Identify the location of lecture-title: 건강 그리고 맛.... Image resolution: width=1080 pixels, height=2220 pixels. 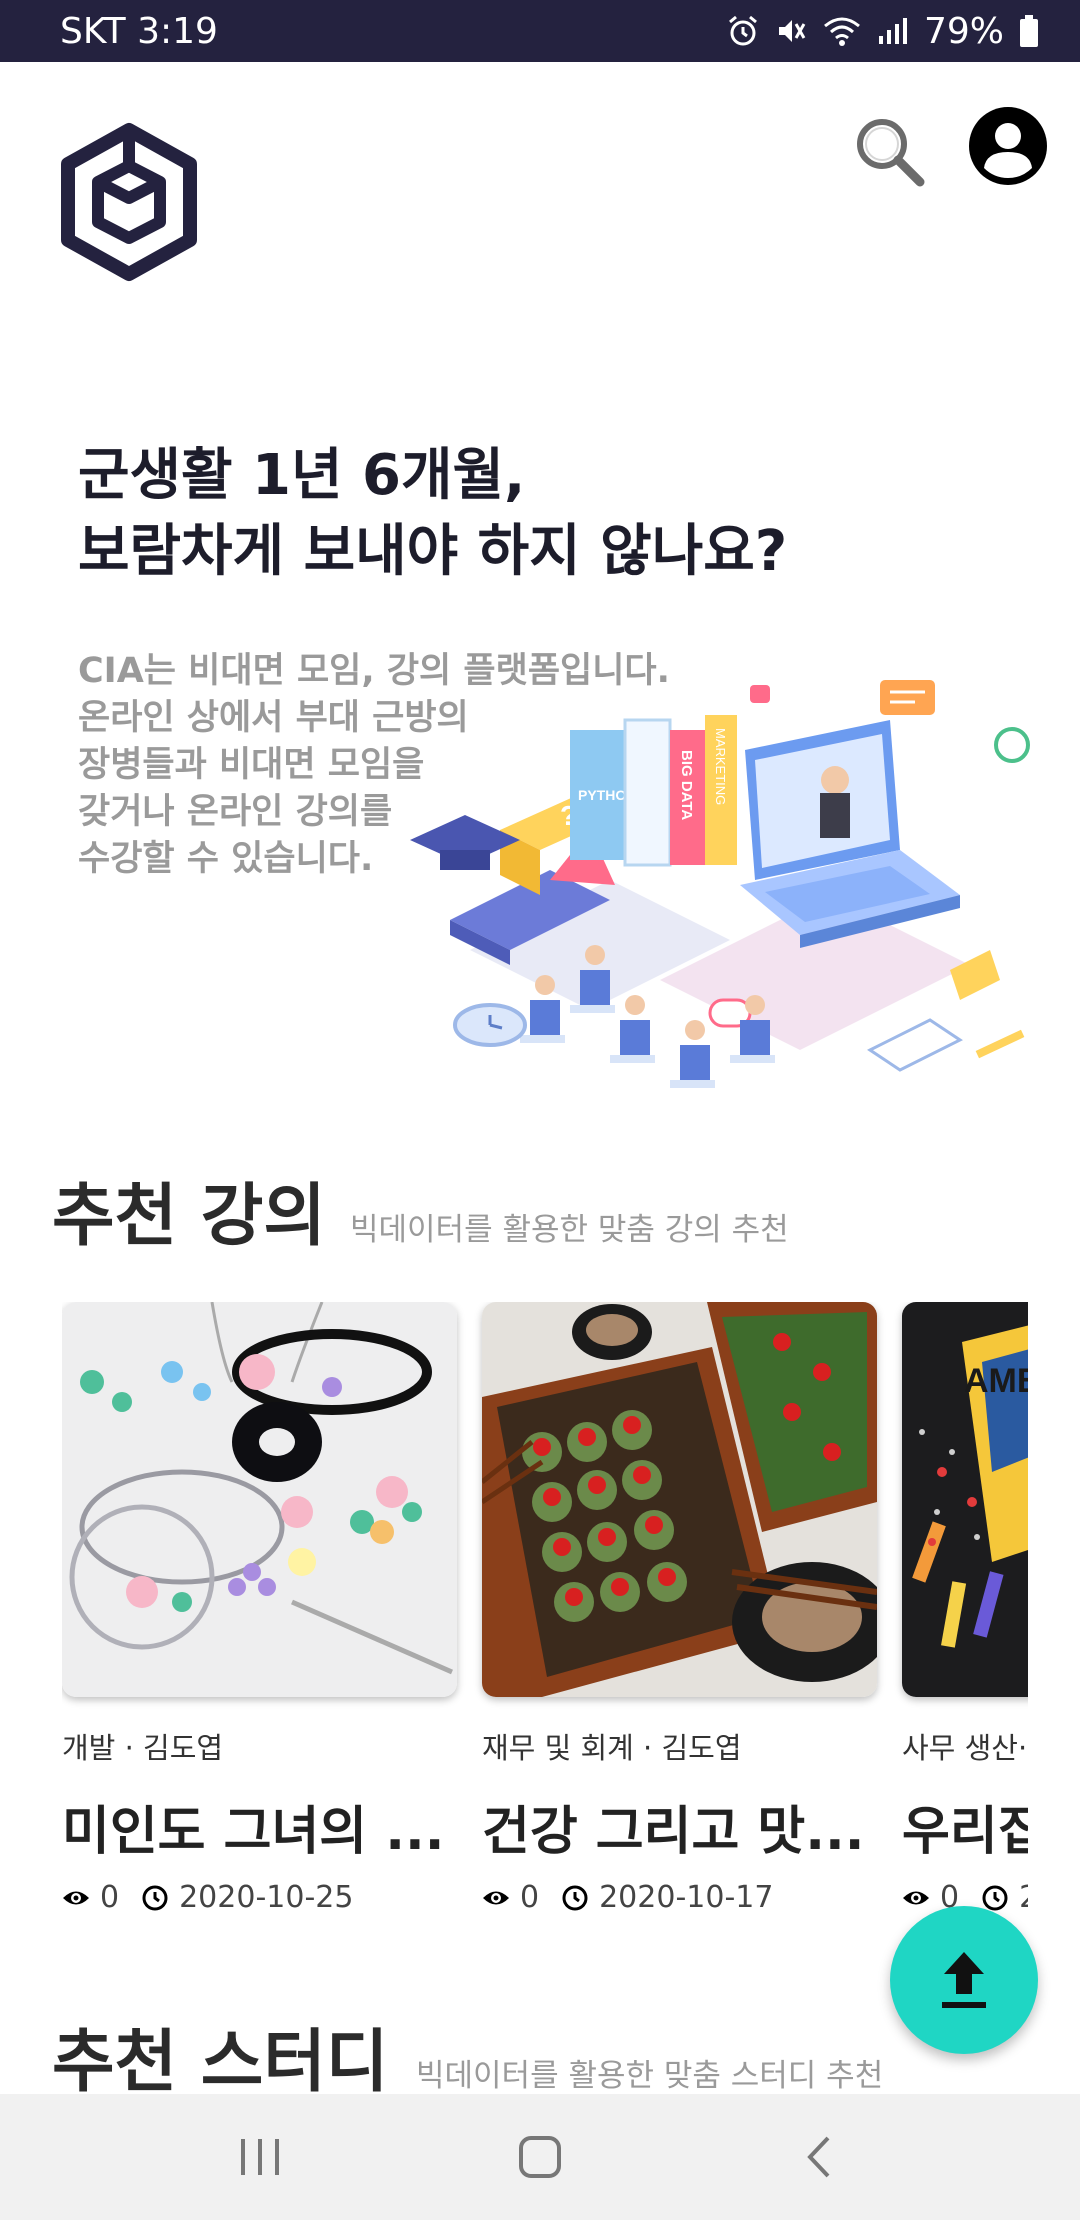
(679, 1826).